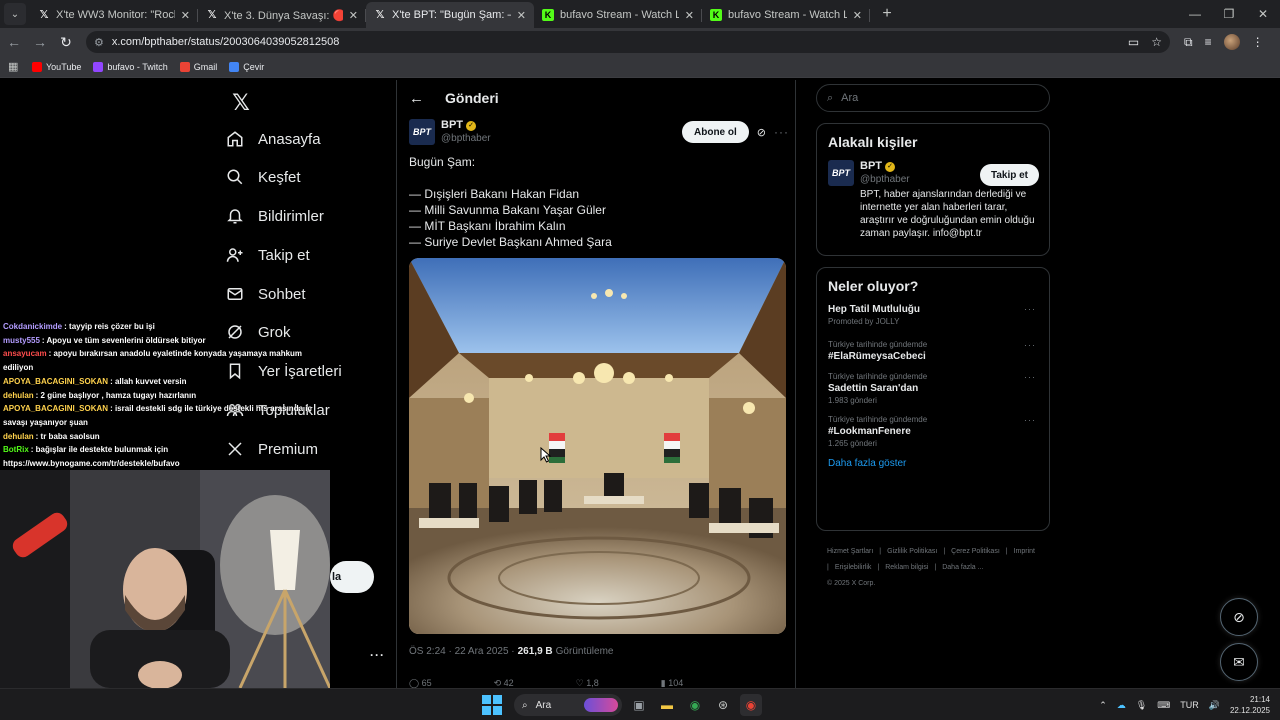  I want to click on minimize-button: —, so click(1195, 14).